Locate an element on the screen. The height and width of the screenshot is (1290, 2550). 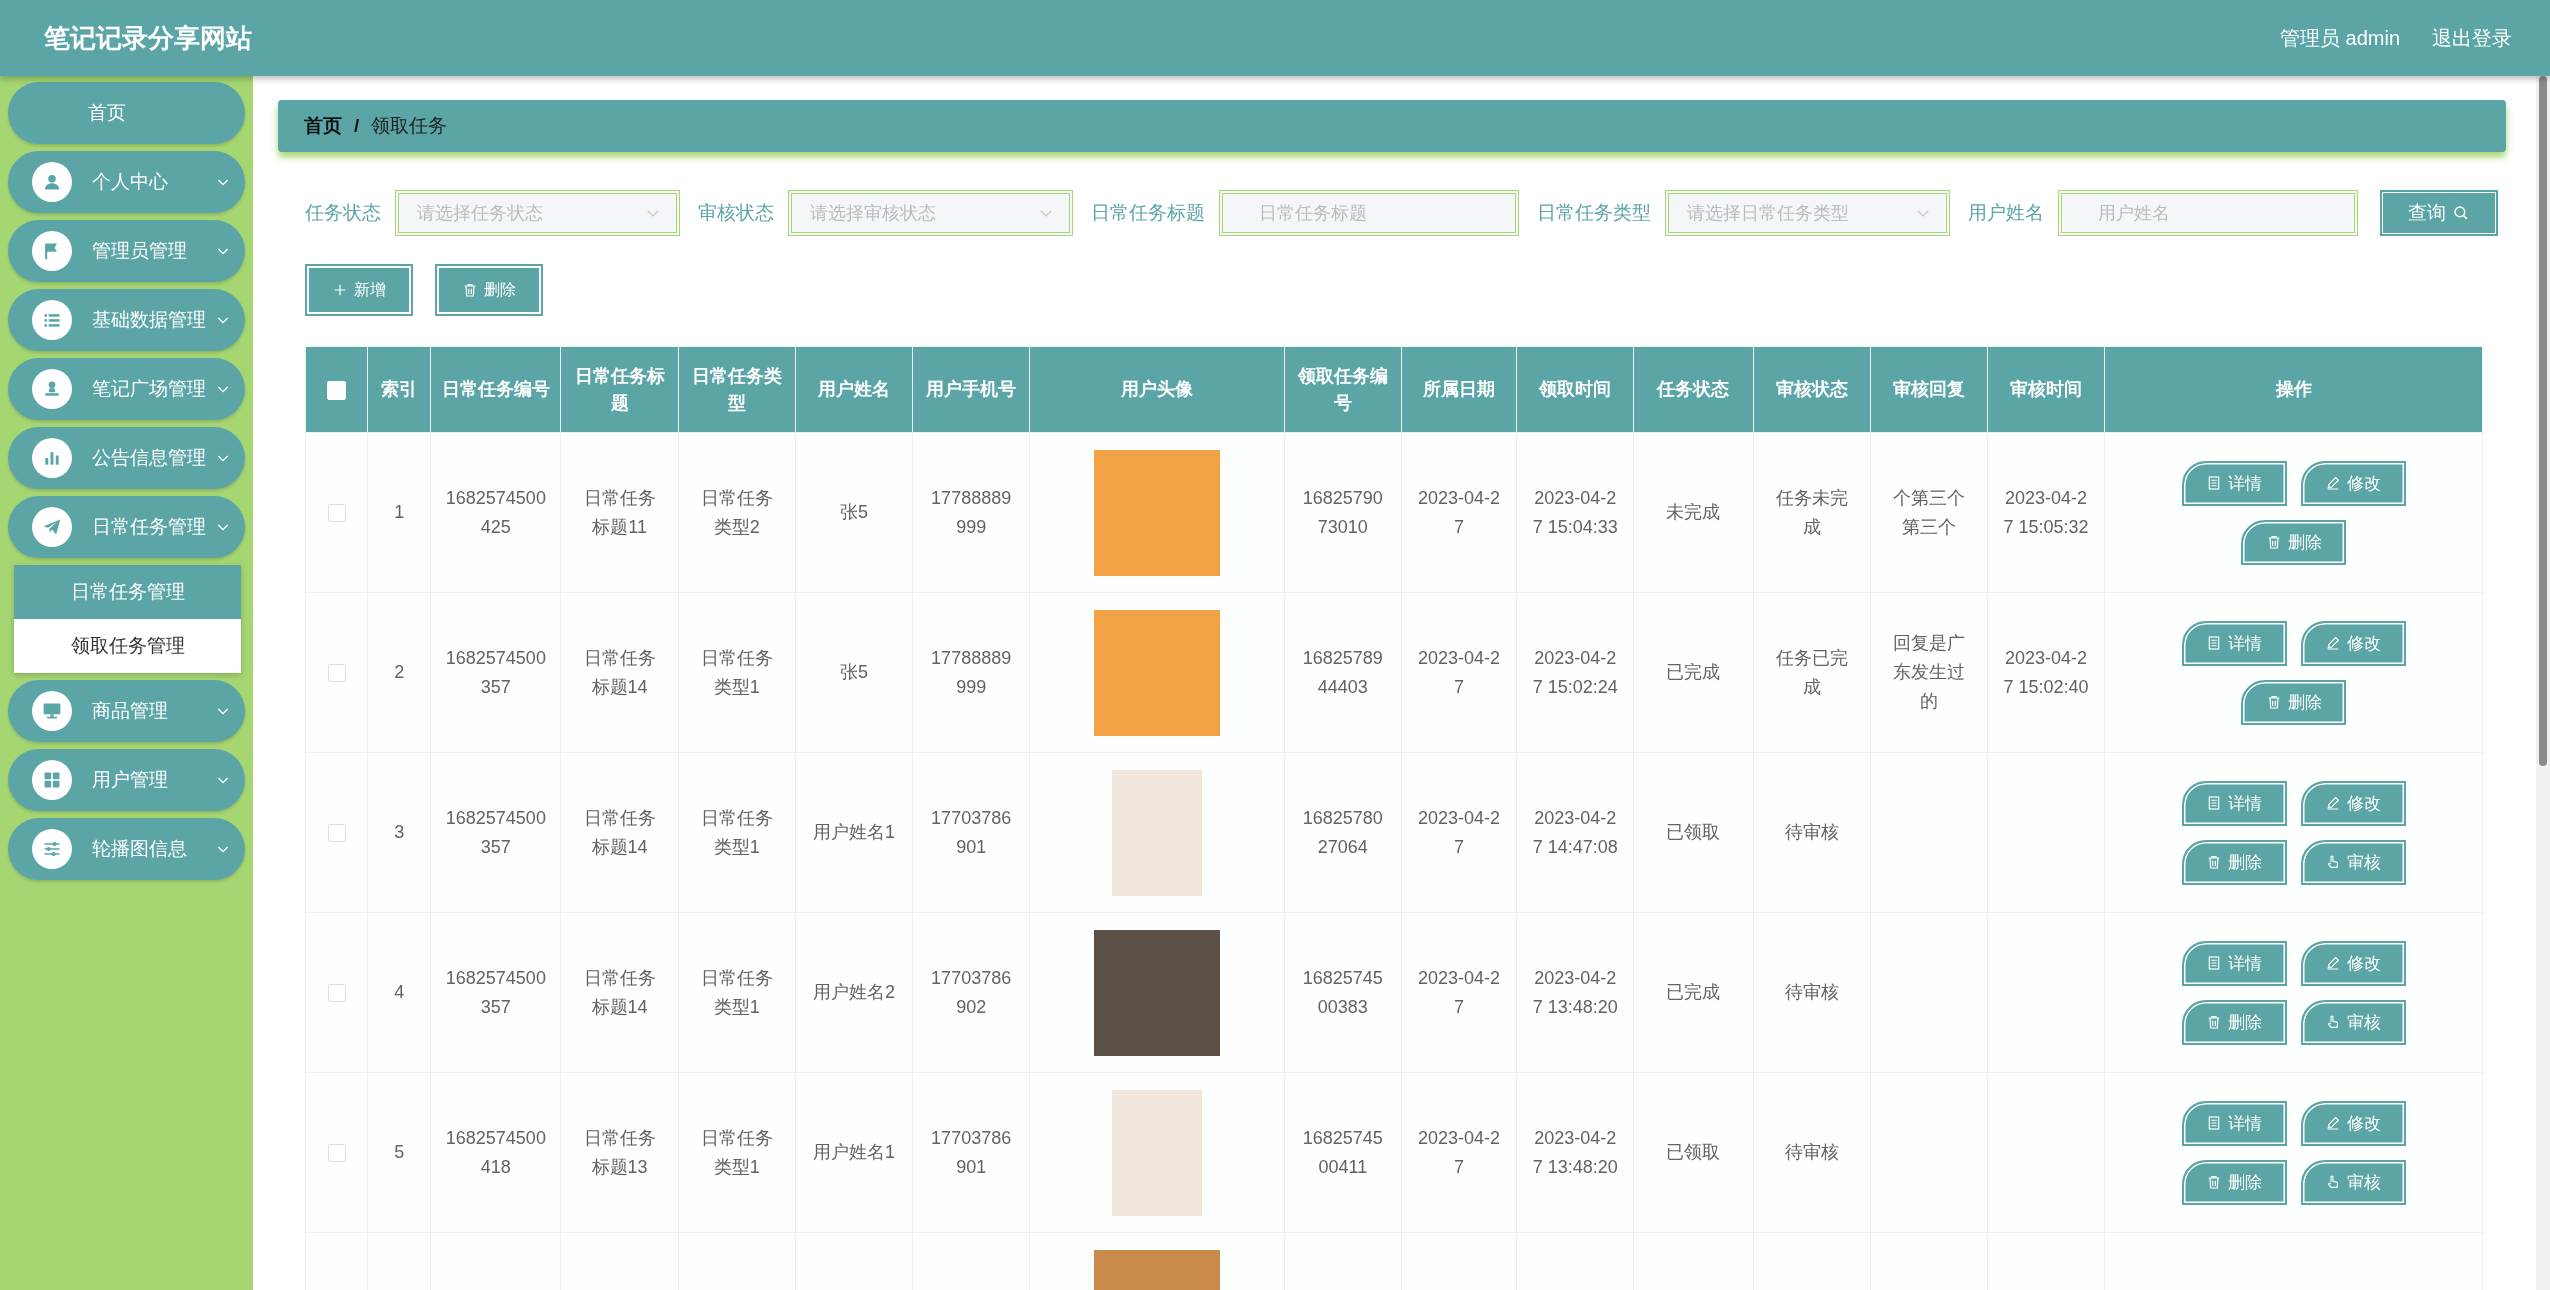
logout-link: 退出登录 is located at coordinates (2472, 38).